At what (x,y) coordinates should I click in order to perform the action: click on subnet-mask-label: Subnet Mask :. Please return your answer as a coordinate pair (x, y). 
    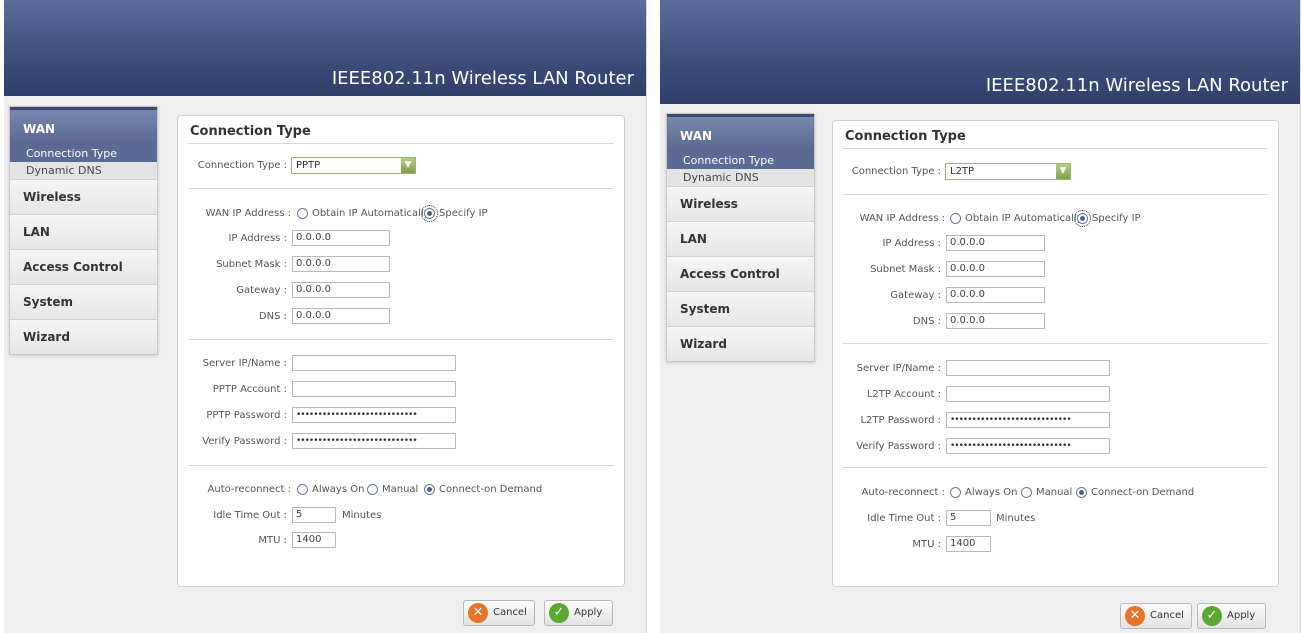
    Looking at the image, I should click on (905, 269).